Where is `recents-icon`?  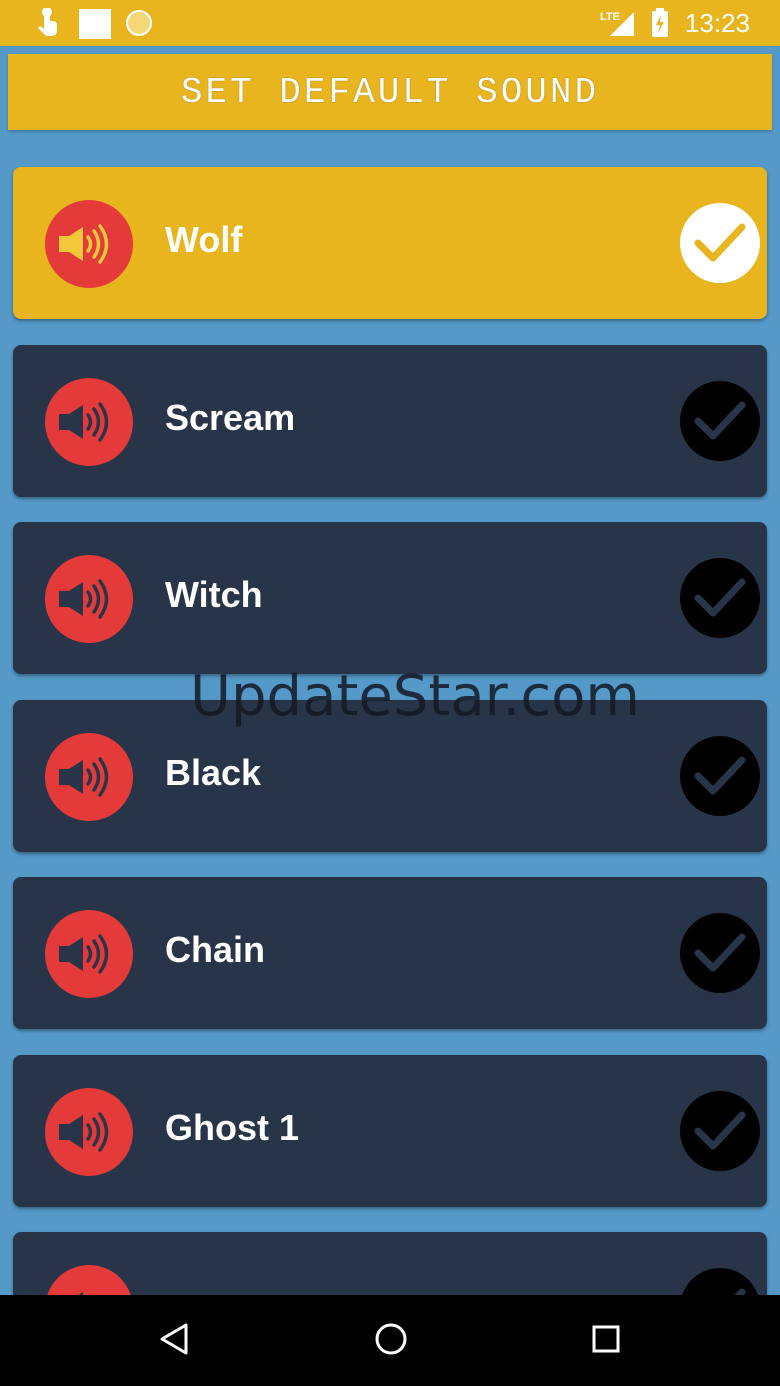 recents-icon is located at coordinates (606, 1341).